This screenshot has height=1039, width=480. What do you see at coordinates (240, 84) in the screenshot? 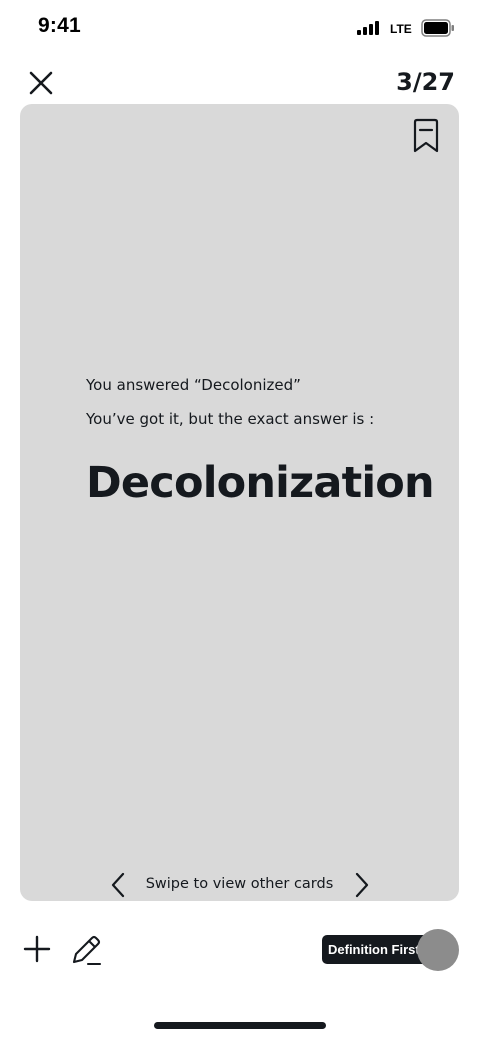
I see `top-bar: 3/27` at bounding box center [240, 84].